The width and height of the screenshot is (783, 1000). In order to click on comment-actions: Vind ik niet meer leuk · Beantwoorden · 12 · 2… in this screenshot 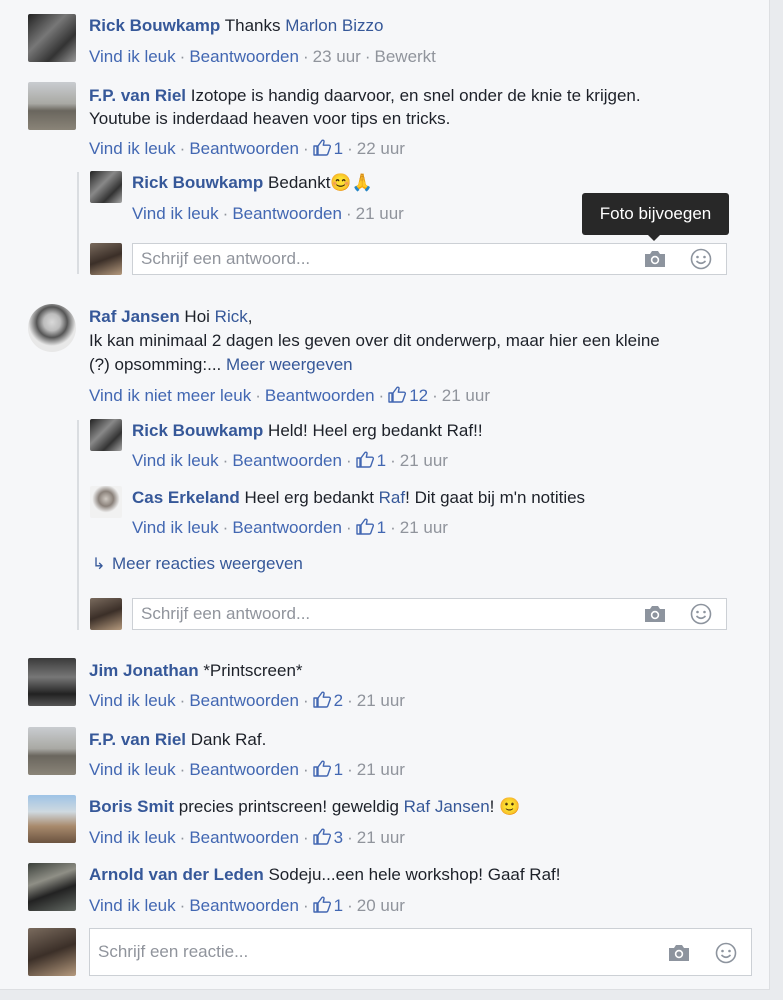, I will do `click(289, 395)`.